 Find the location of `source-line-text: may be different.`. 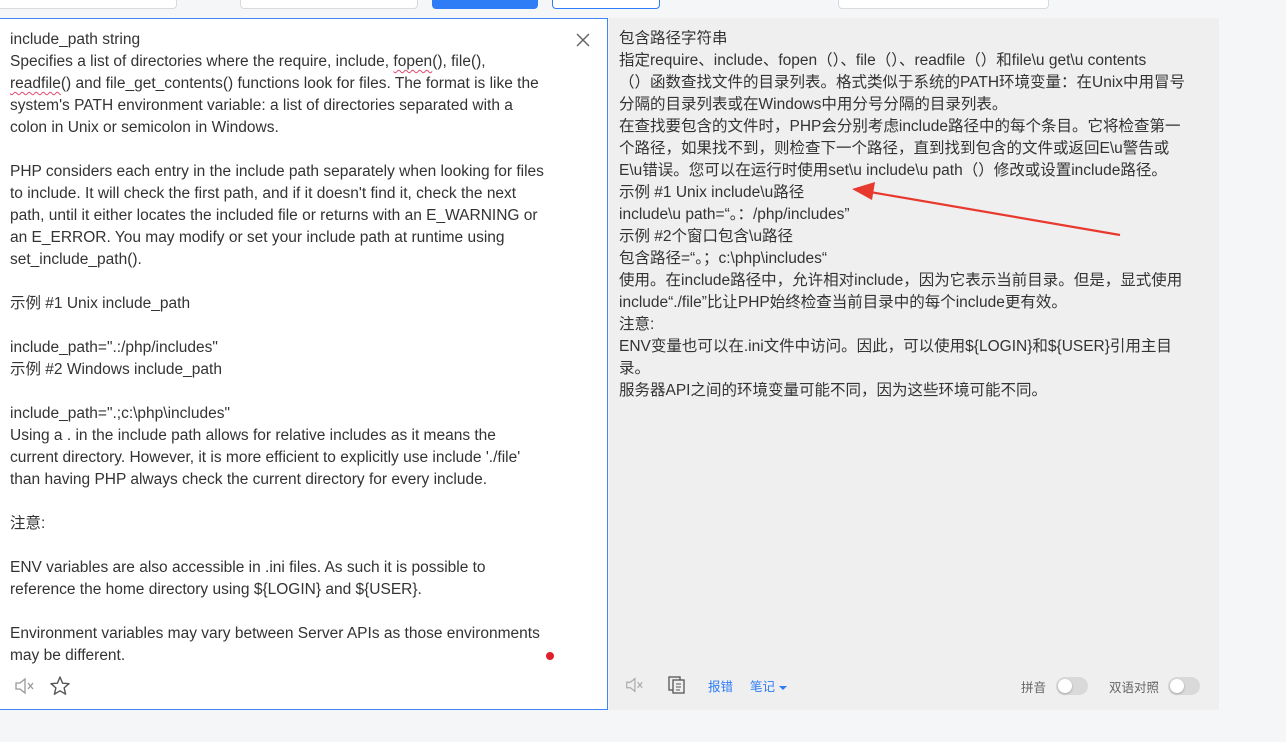

source-line-text: may be different. is located at coordinates (68, 655).